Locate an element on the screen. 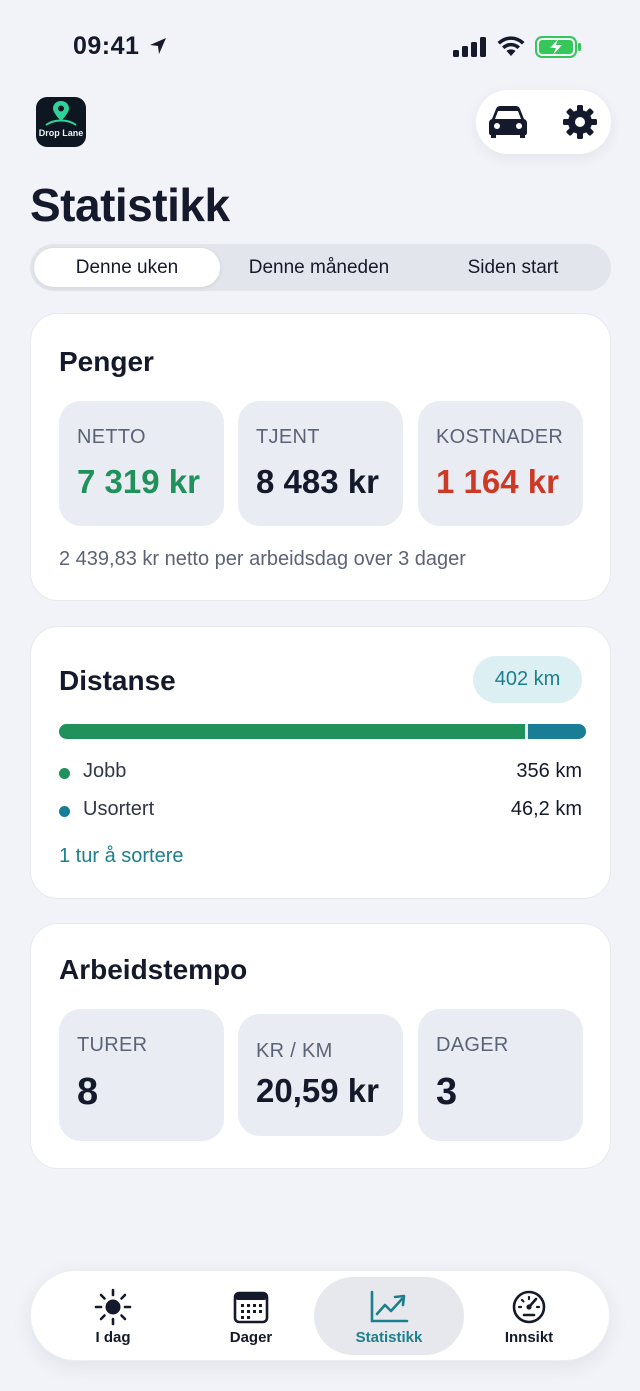 This screenshot has height=1391, width=640. app-logo: Drop Lane is located at coordinates (61, 122).